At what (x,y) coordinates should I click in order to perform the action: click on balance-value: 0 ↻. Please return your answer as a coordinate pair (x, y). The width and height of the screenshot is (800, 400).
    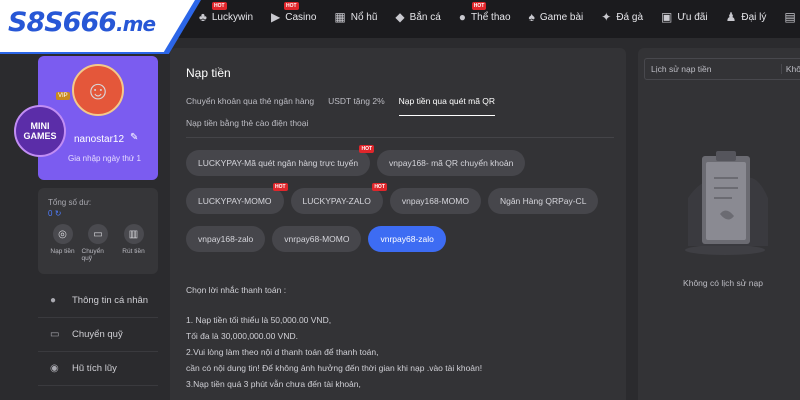
    Looking at the image, I should click on (55, 213).